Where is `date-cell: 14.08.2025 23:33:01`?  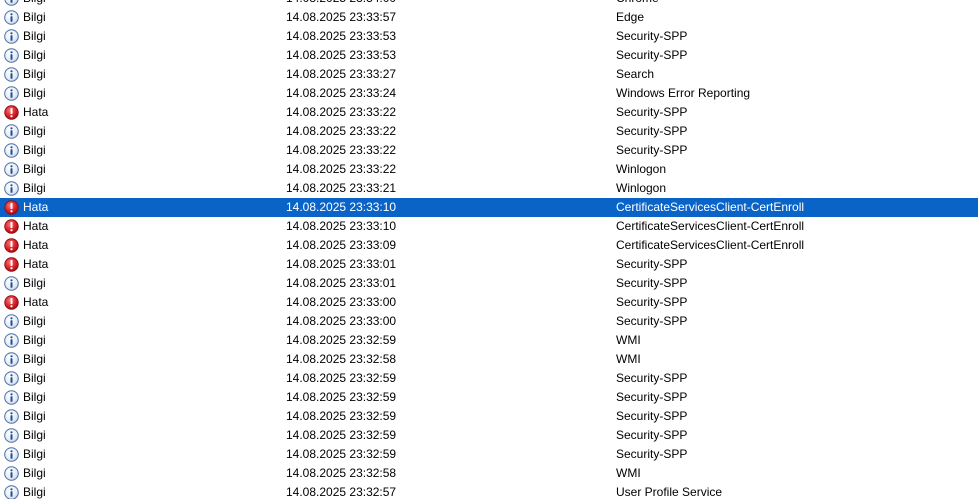 date-cell: 14.08.2025 23:33:01 is located at coordinates (341, 283).